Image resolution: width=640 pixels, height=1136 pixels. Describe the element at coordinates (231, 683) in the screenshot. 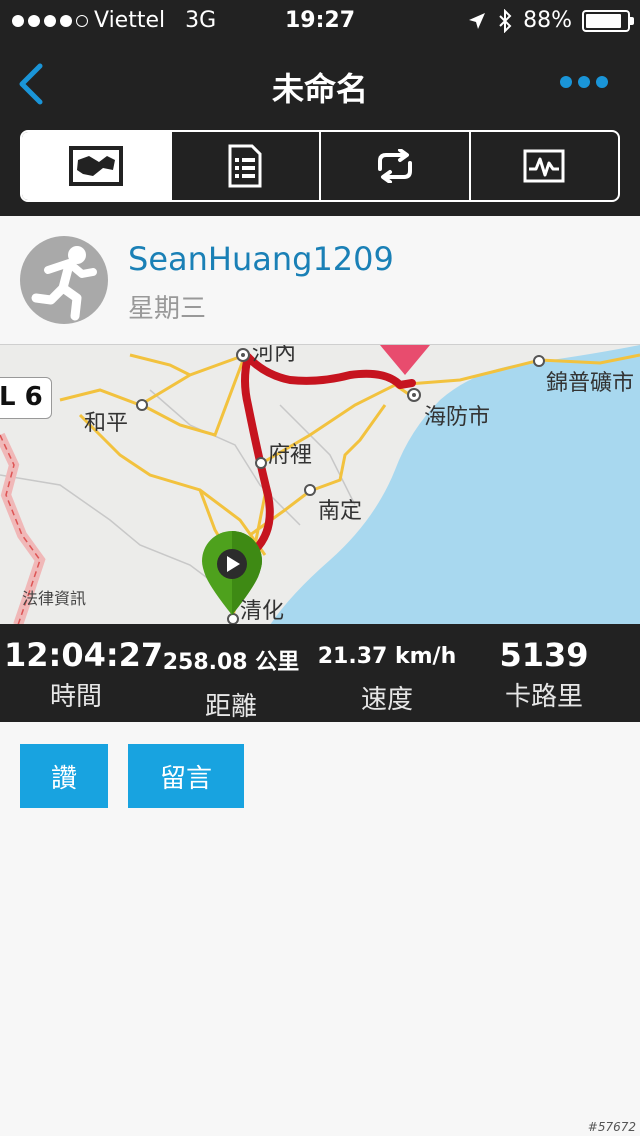

I see `stat-distance: 258.08 公里 距離` at that location.